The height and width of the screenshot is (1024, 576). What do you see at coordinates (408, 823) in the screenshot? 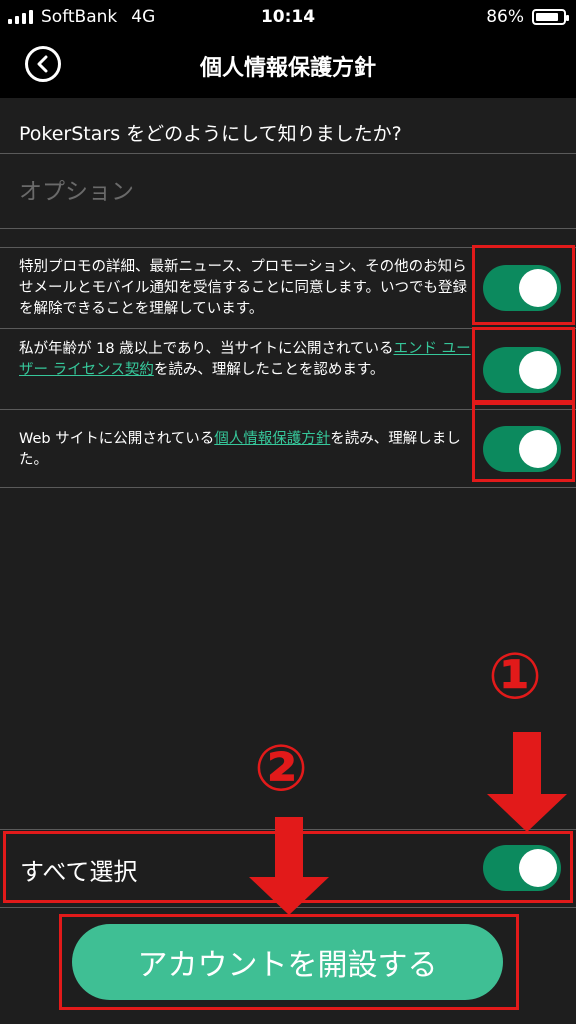
I see `annotation-arrows` at bounding box center [408, 823].